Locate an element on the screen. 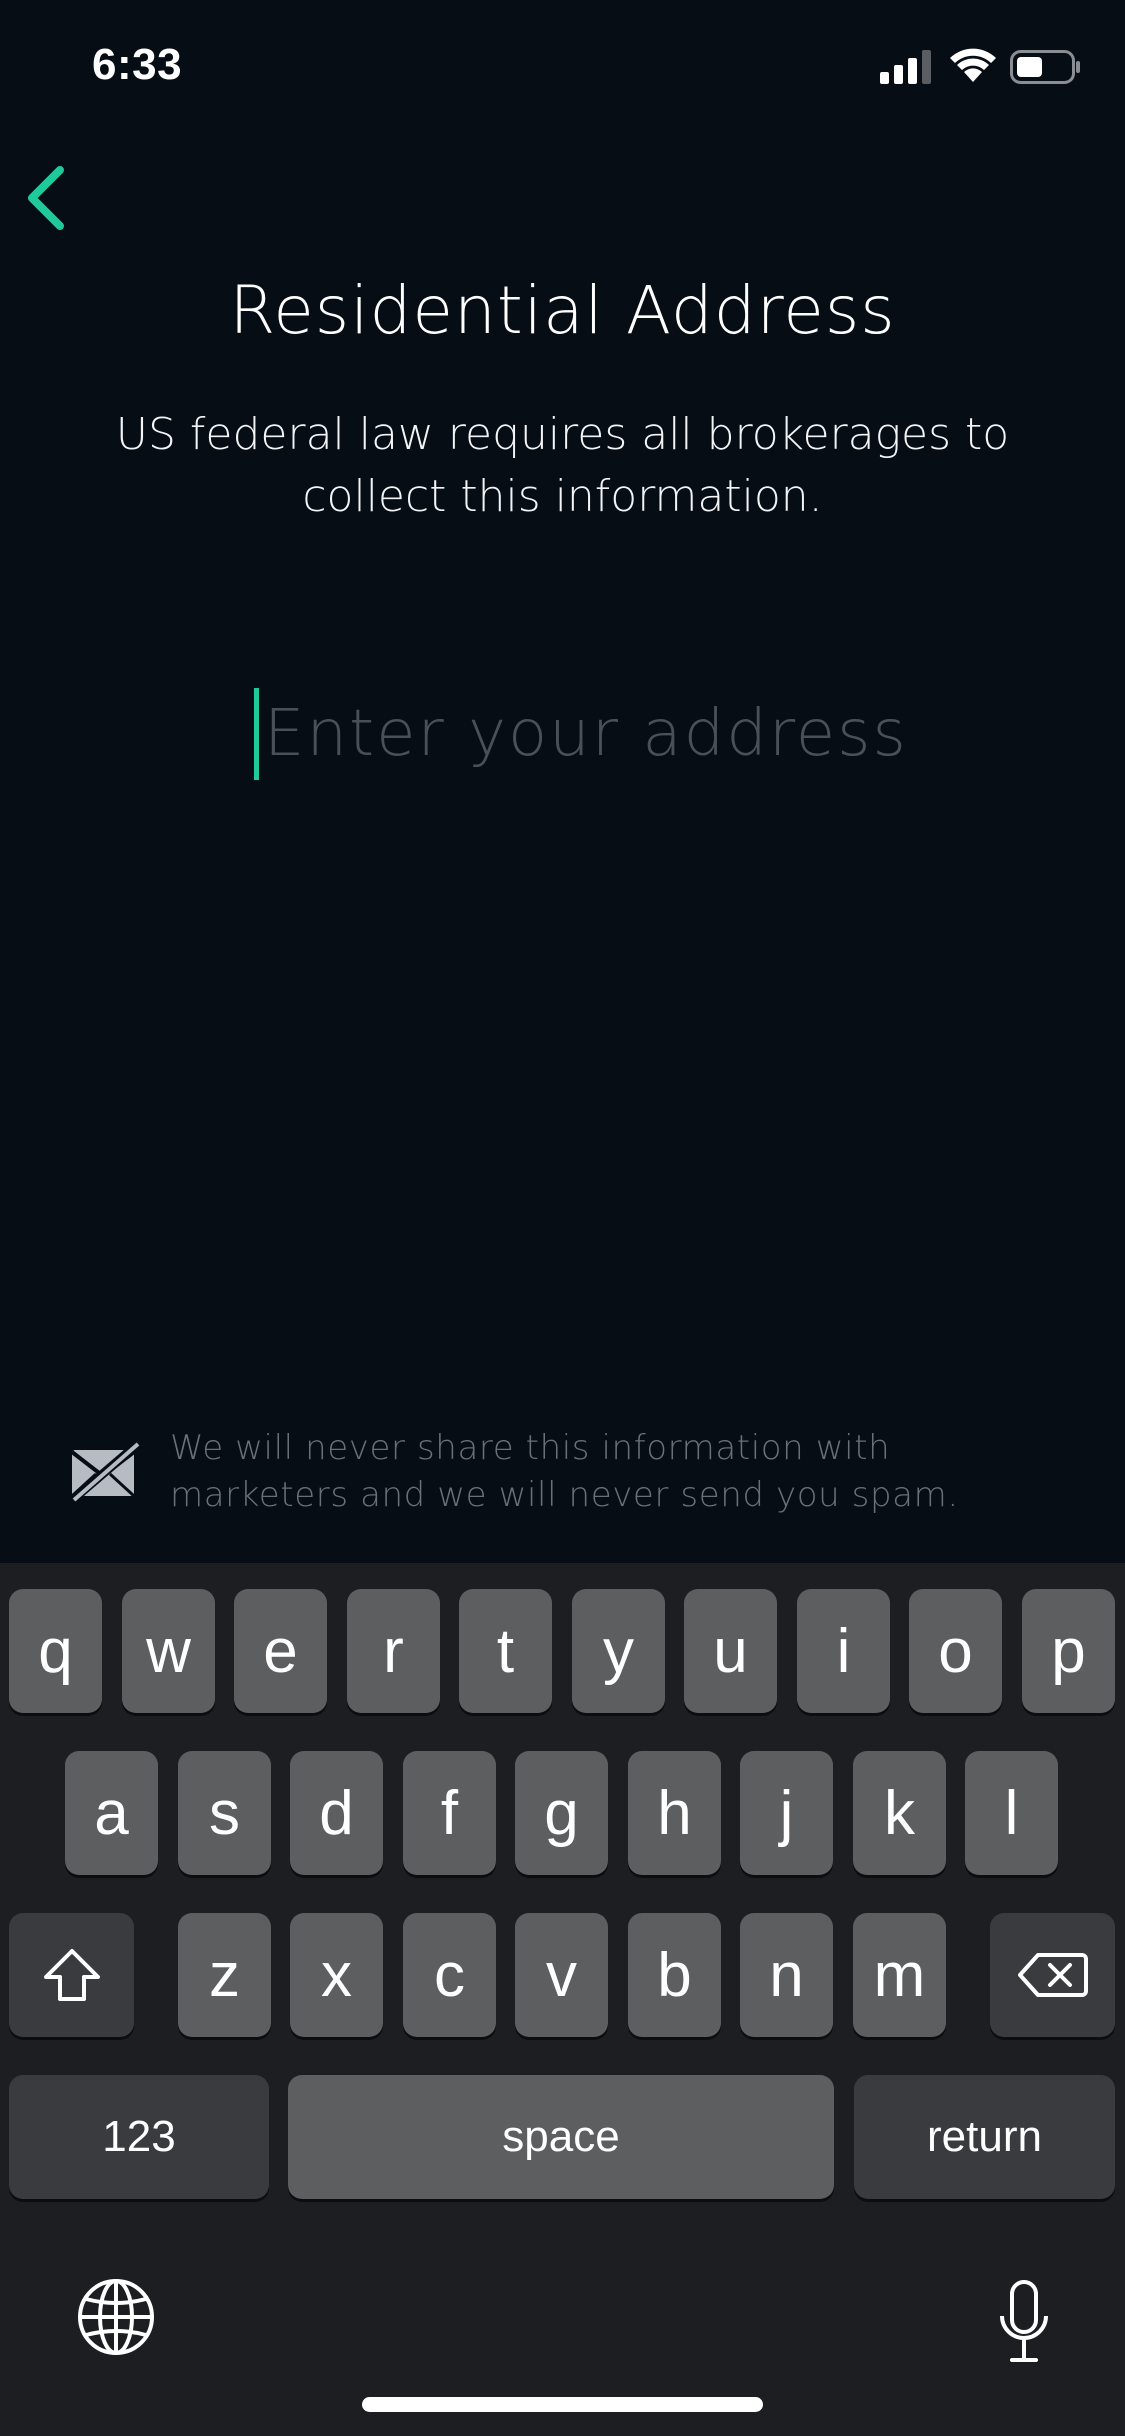  shift-key is located at coordinates (71, 1975).